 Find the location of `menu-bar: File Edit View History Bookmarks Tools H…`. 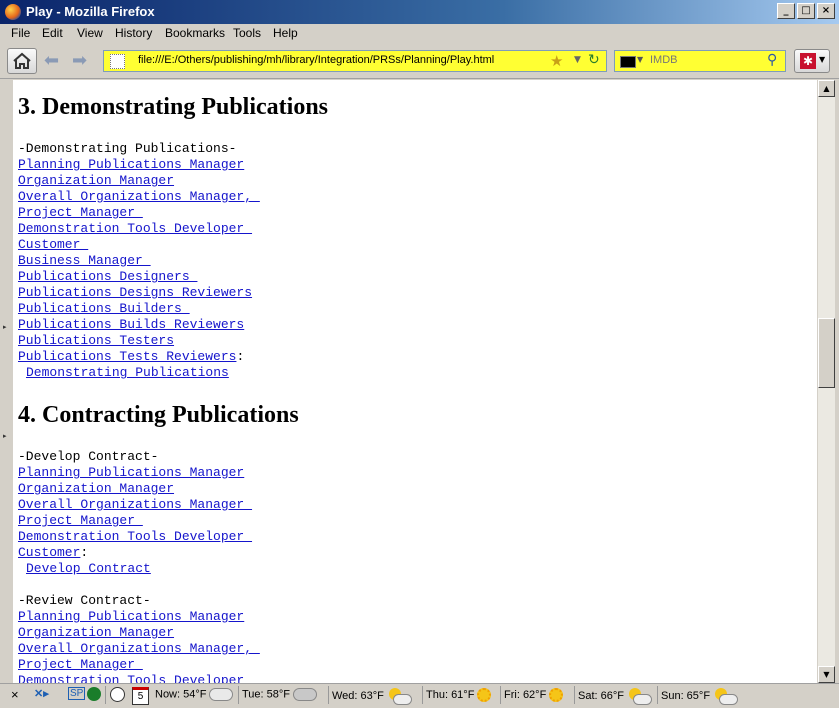

menu-bar: File Edit View History Bookmarks Tools H… is located at coordinates (419, 34).